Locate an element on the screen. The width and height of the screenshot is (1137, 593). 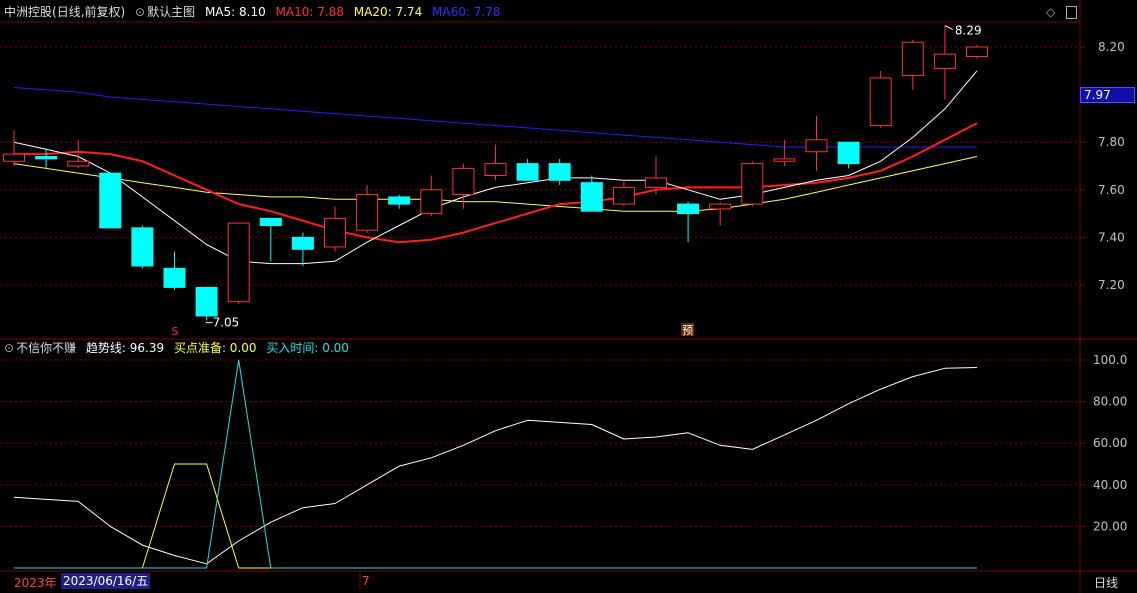
price-tick-label: 7.60 is located at coordinates (1111, 190).